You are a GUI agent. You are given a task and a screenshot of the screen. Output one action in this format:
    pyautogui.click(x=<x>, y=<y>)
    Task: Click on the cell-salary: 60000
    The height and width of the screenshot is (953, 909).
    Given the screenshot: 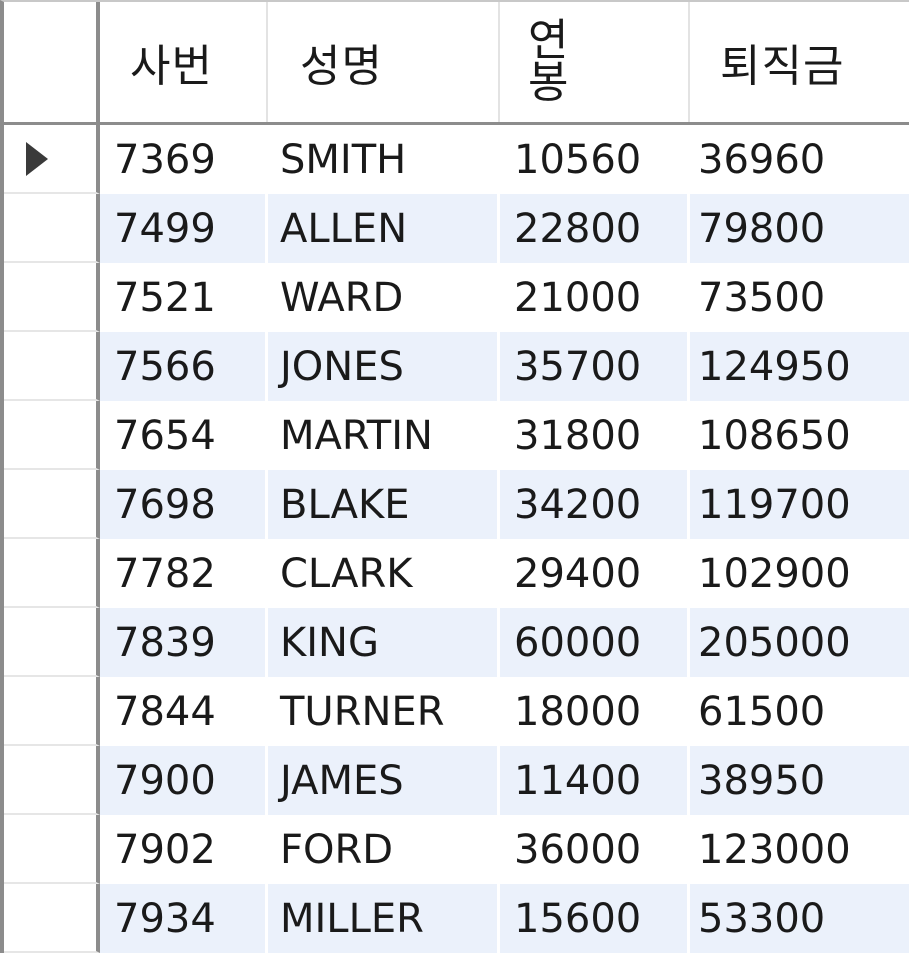 What is the action you would take?
    pyautogui.click(x=595, y=642)
    